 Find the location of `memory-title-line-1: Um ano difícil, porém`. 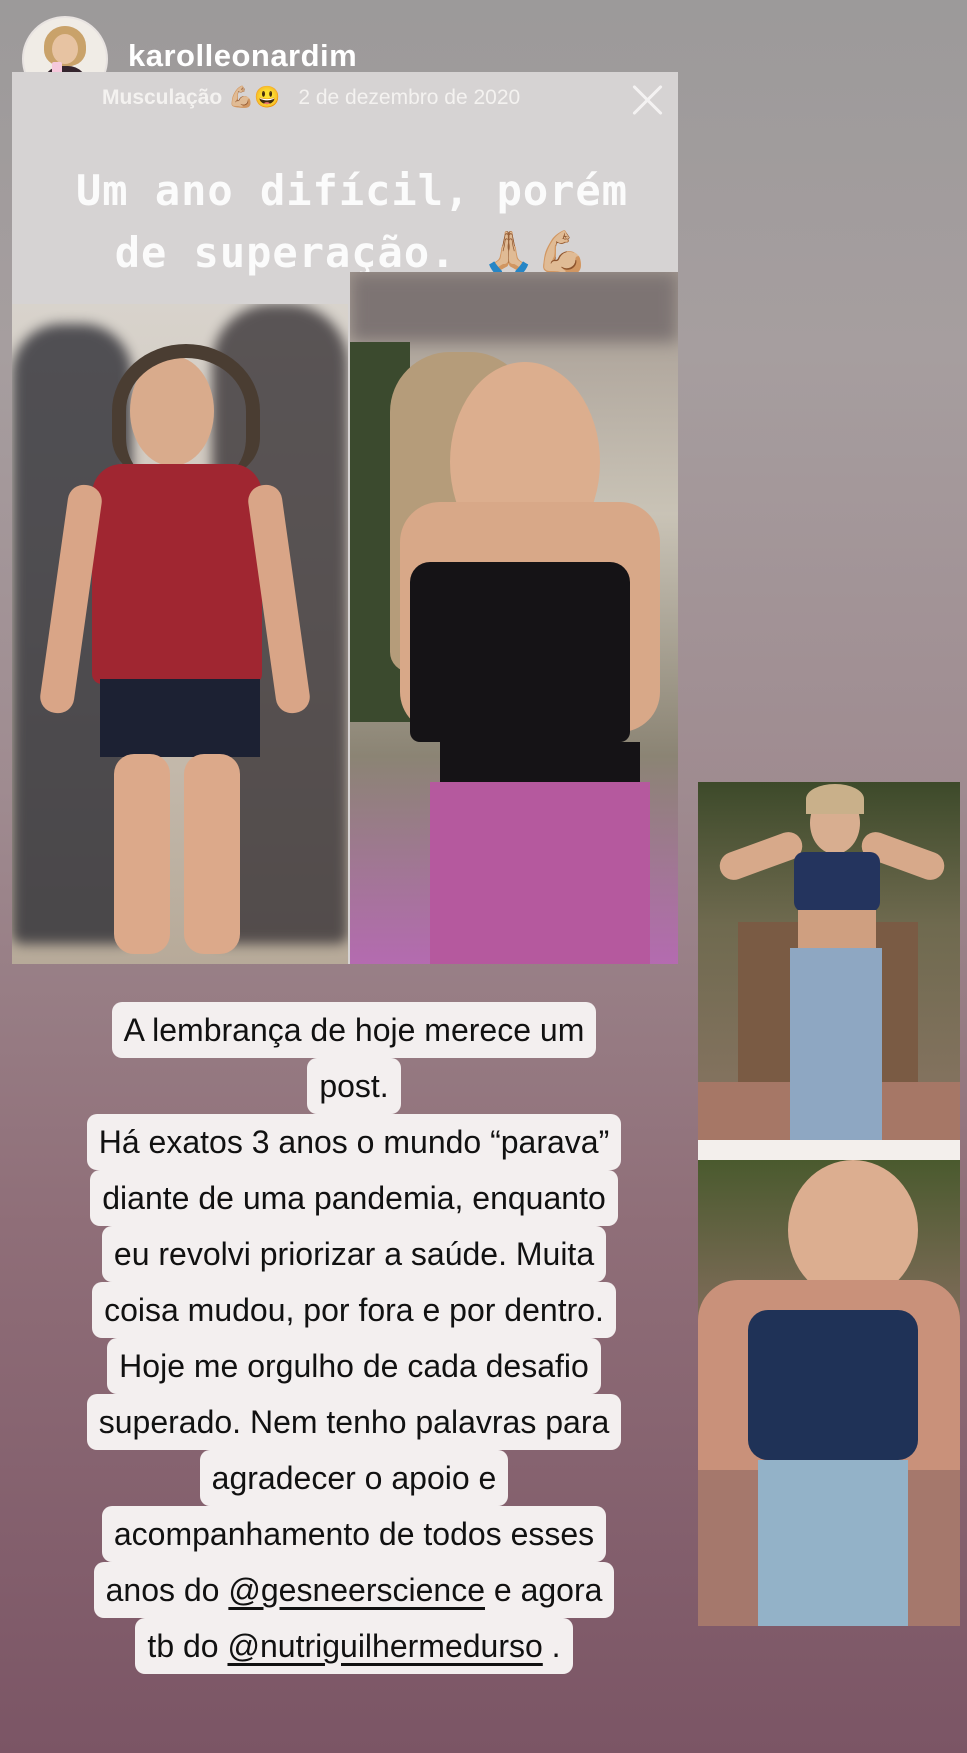

memory-title-line-1: Um ano difícil, porém is located at coordinates (351, 190).